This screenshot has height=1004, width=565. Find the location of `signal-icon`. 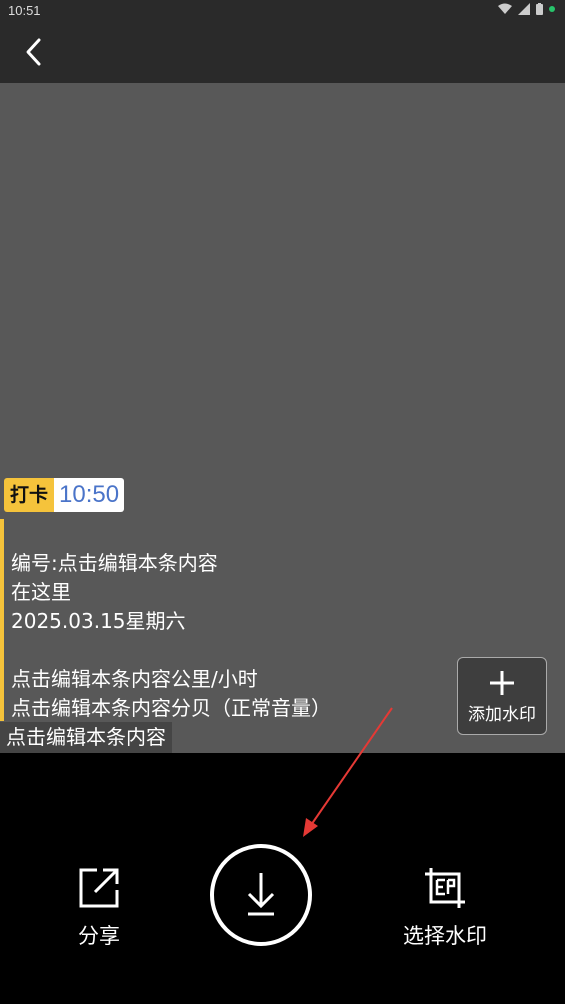

signal-icon is located at coordinates (524, 9).